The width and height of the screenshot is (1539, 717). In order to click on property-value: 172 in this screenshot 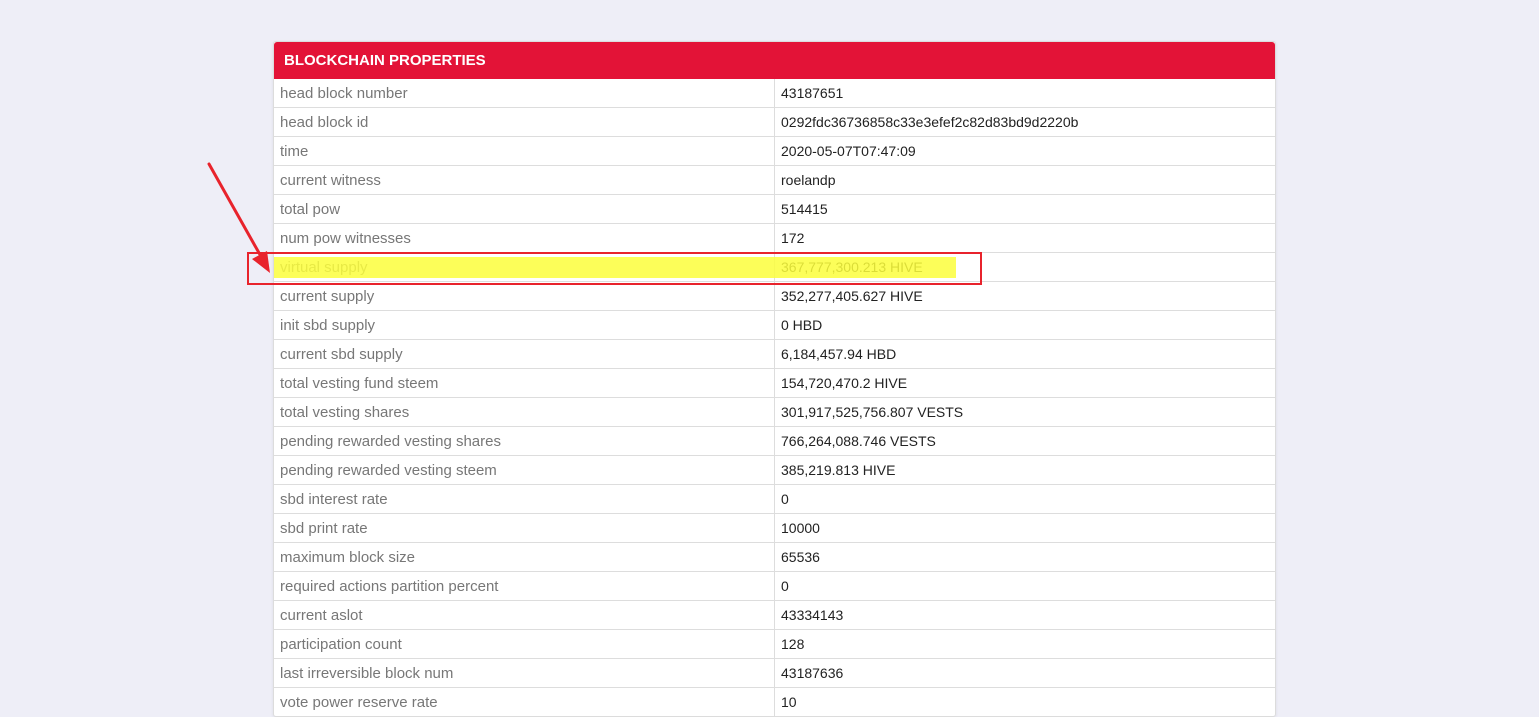, I will do `click(1024, 238)`.